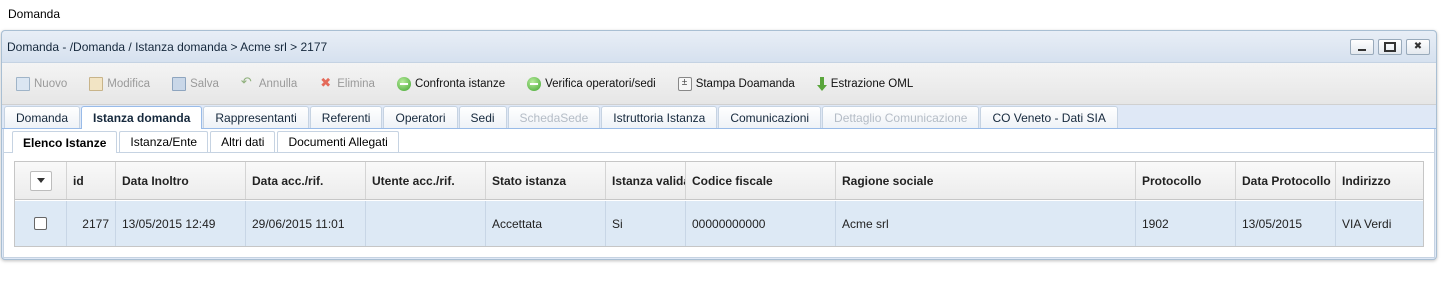 This screenshot has height=281, width=1444. Describe the element at coordinates (164, 141) in the screenshot. I see `subtab-istanza-ente: Istanza/Ente` at that location.